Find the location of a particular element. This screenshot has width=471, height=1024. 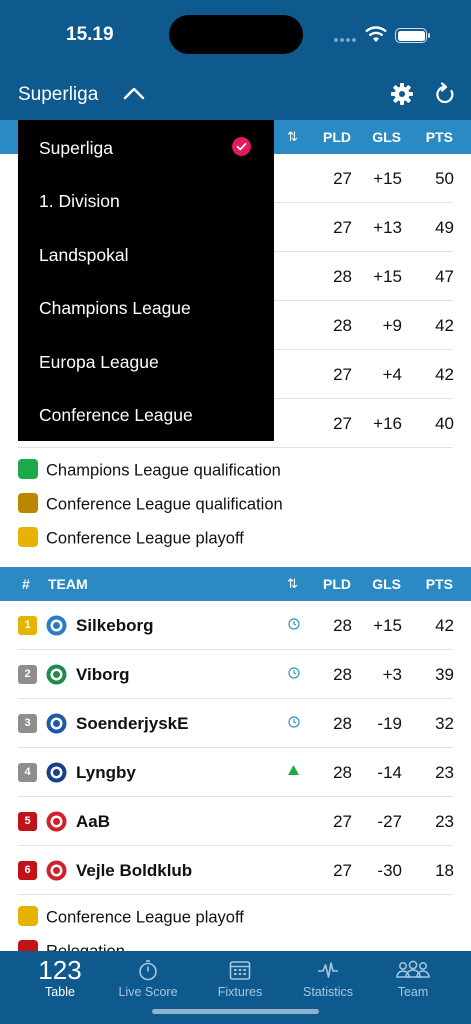

legend-label: Conference League qualification is located at coordinates (164, 504).